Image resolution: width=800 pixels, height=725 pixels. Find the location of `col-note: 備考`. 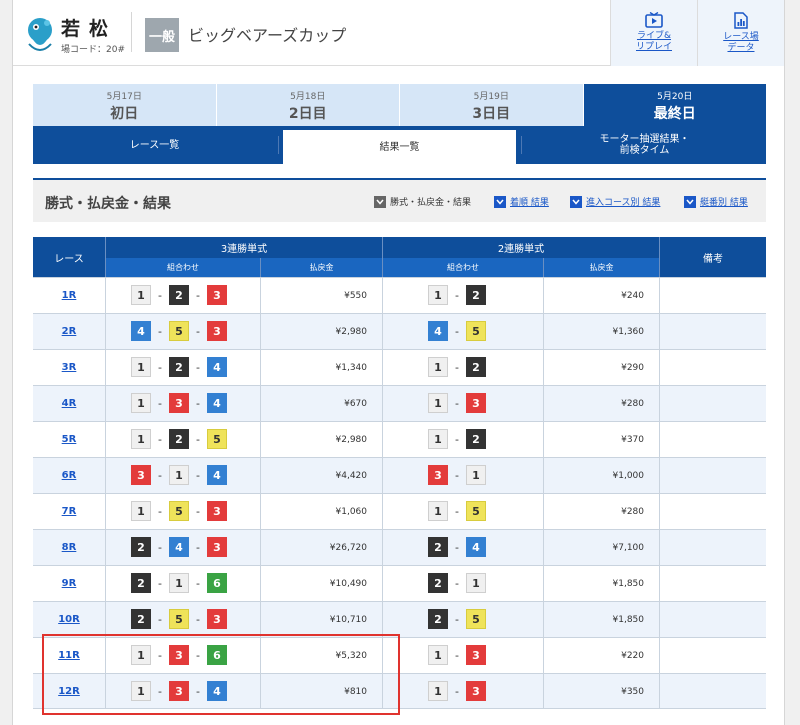

col-note: 備考 is located at coordinates (713, 259).